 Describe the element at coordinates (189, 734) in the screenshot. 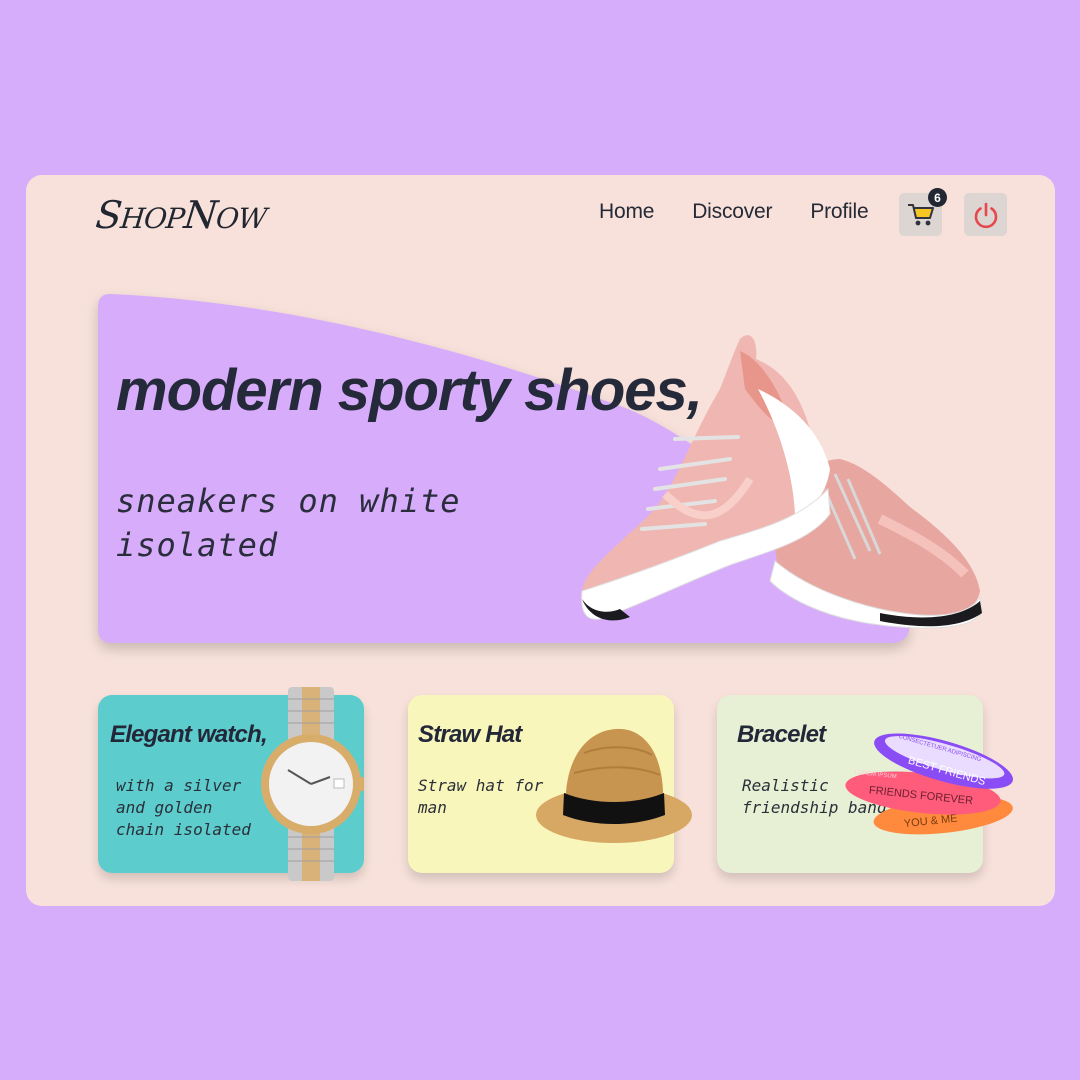

I see `card-title: Elegant watch,` at that location.